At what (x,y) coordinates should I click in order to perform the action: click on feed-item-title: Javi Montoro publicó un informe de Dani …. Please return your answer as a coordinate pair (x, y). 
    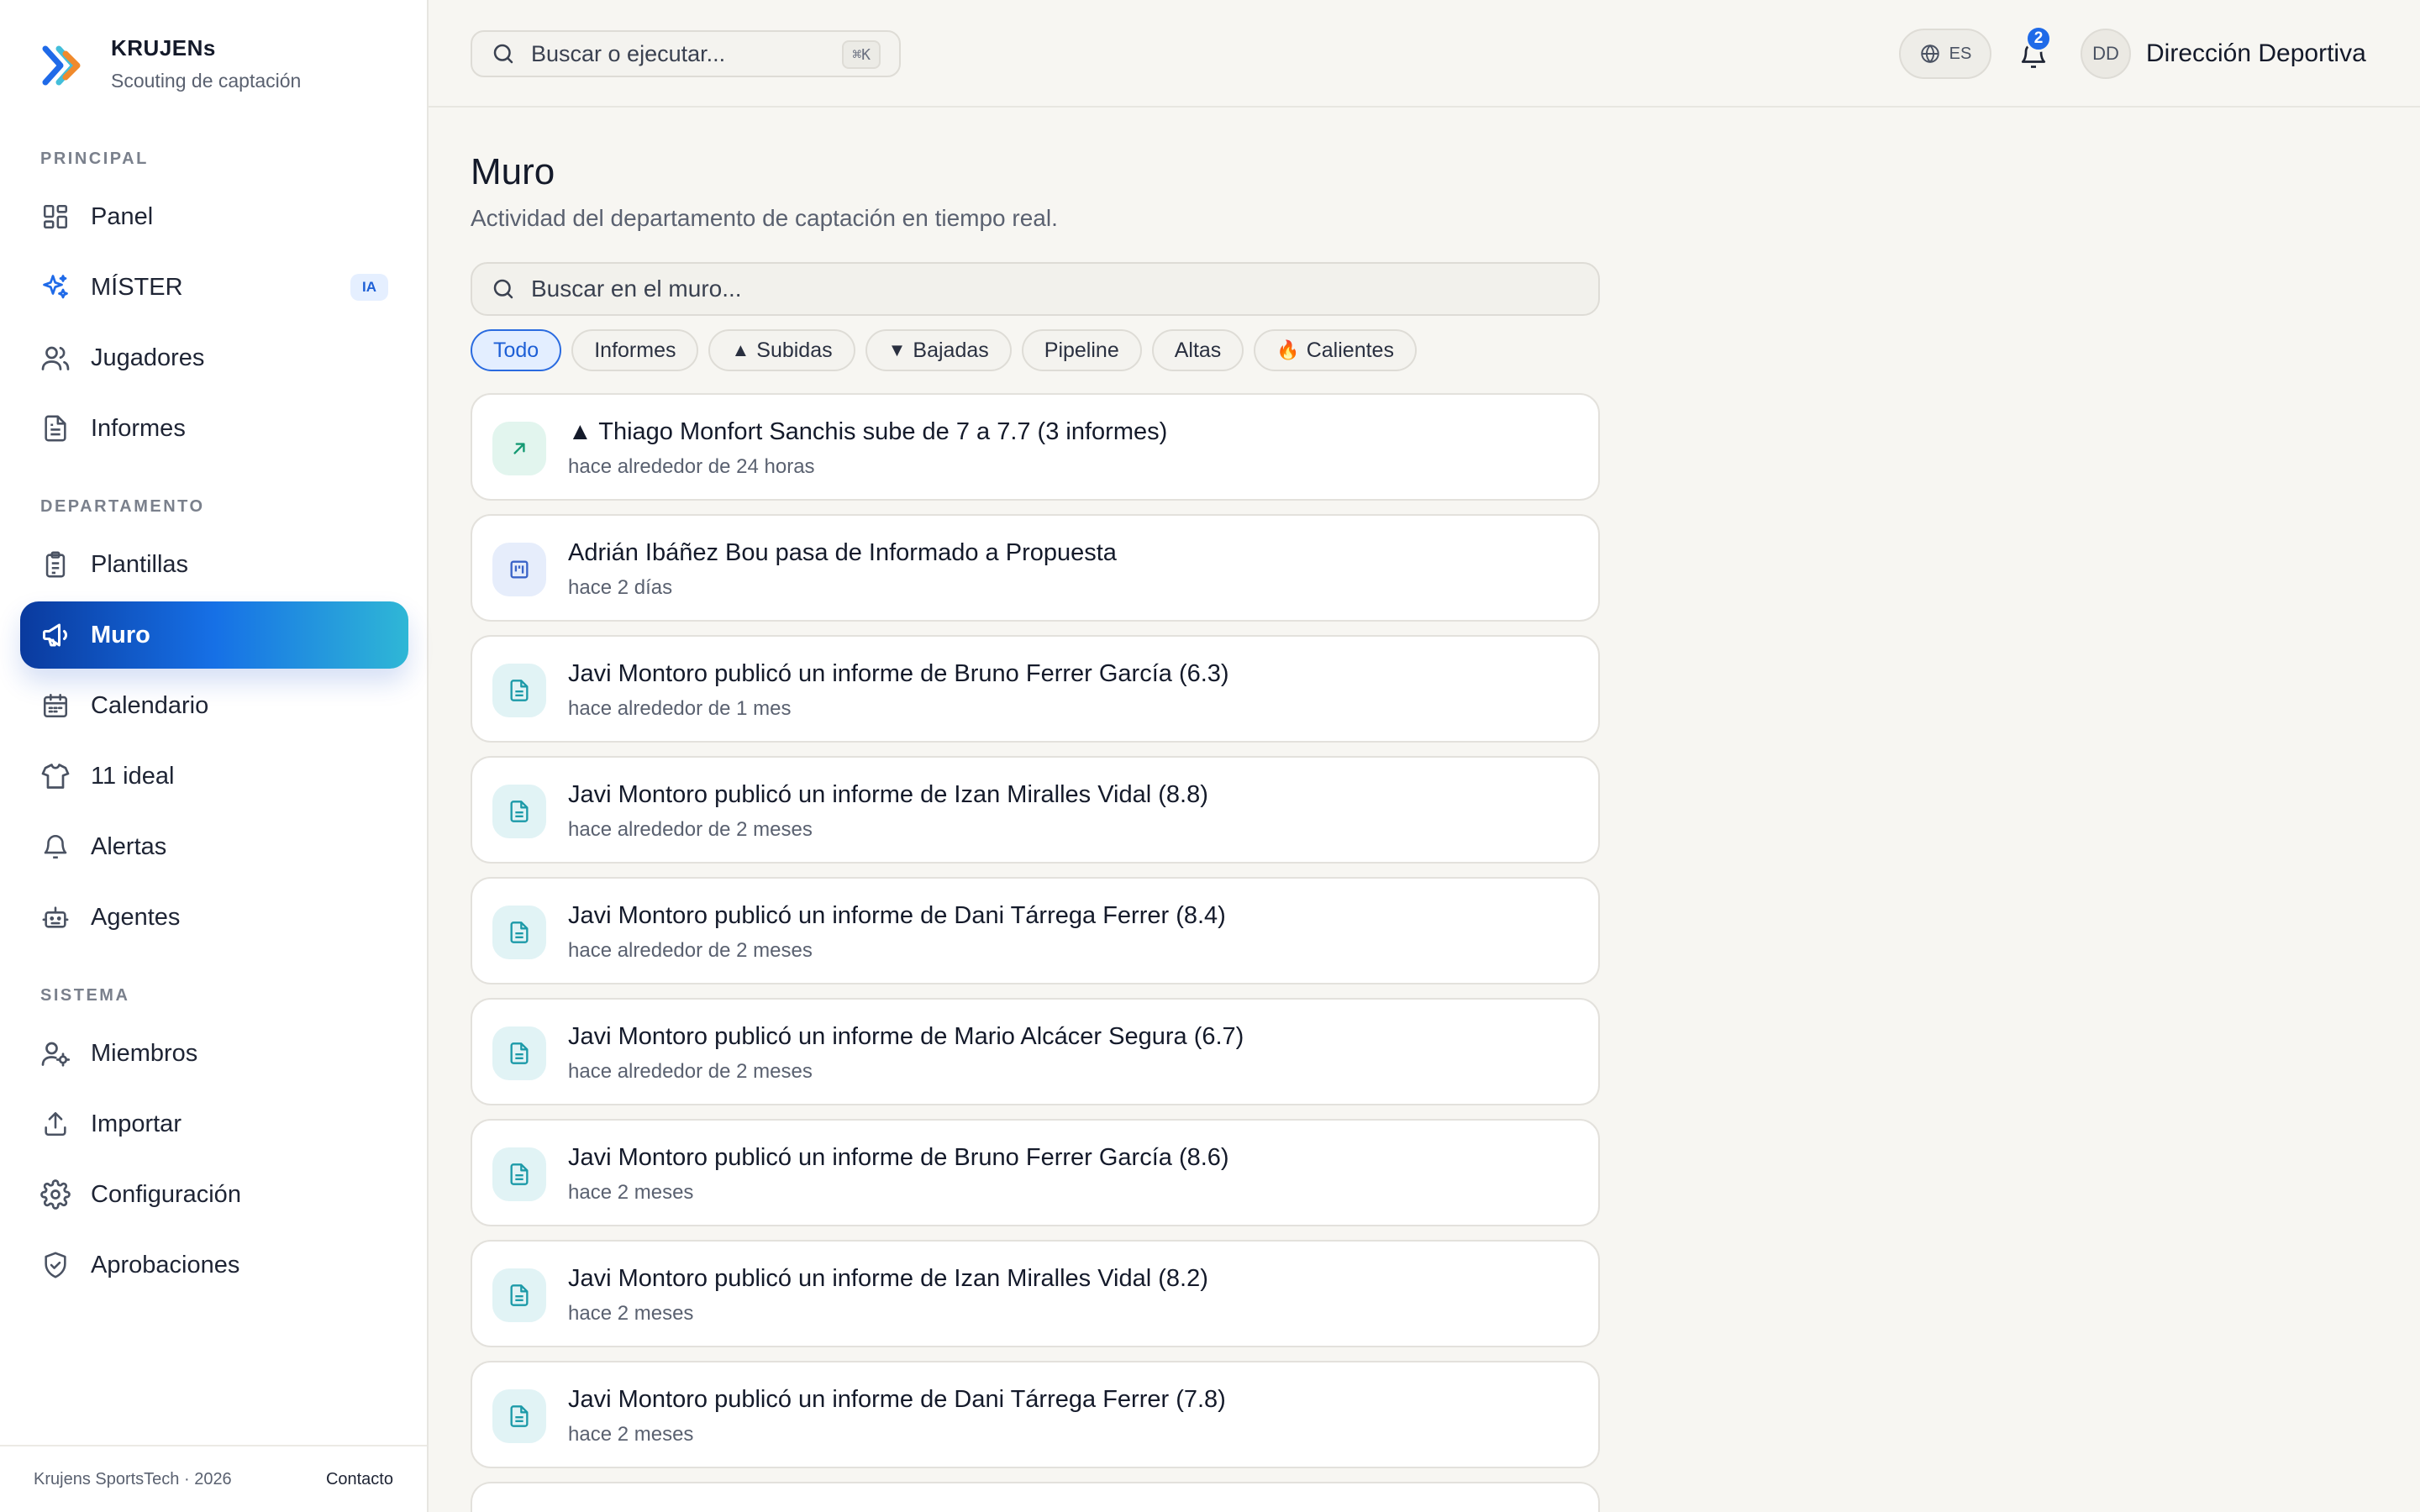
    Looking at the image, I should click on (897, 915).